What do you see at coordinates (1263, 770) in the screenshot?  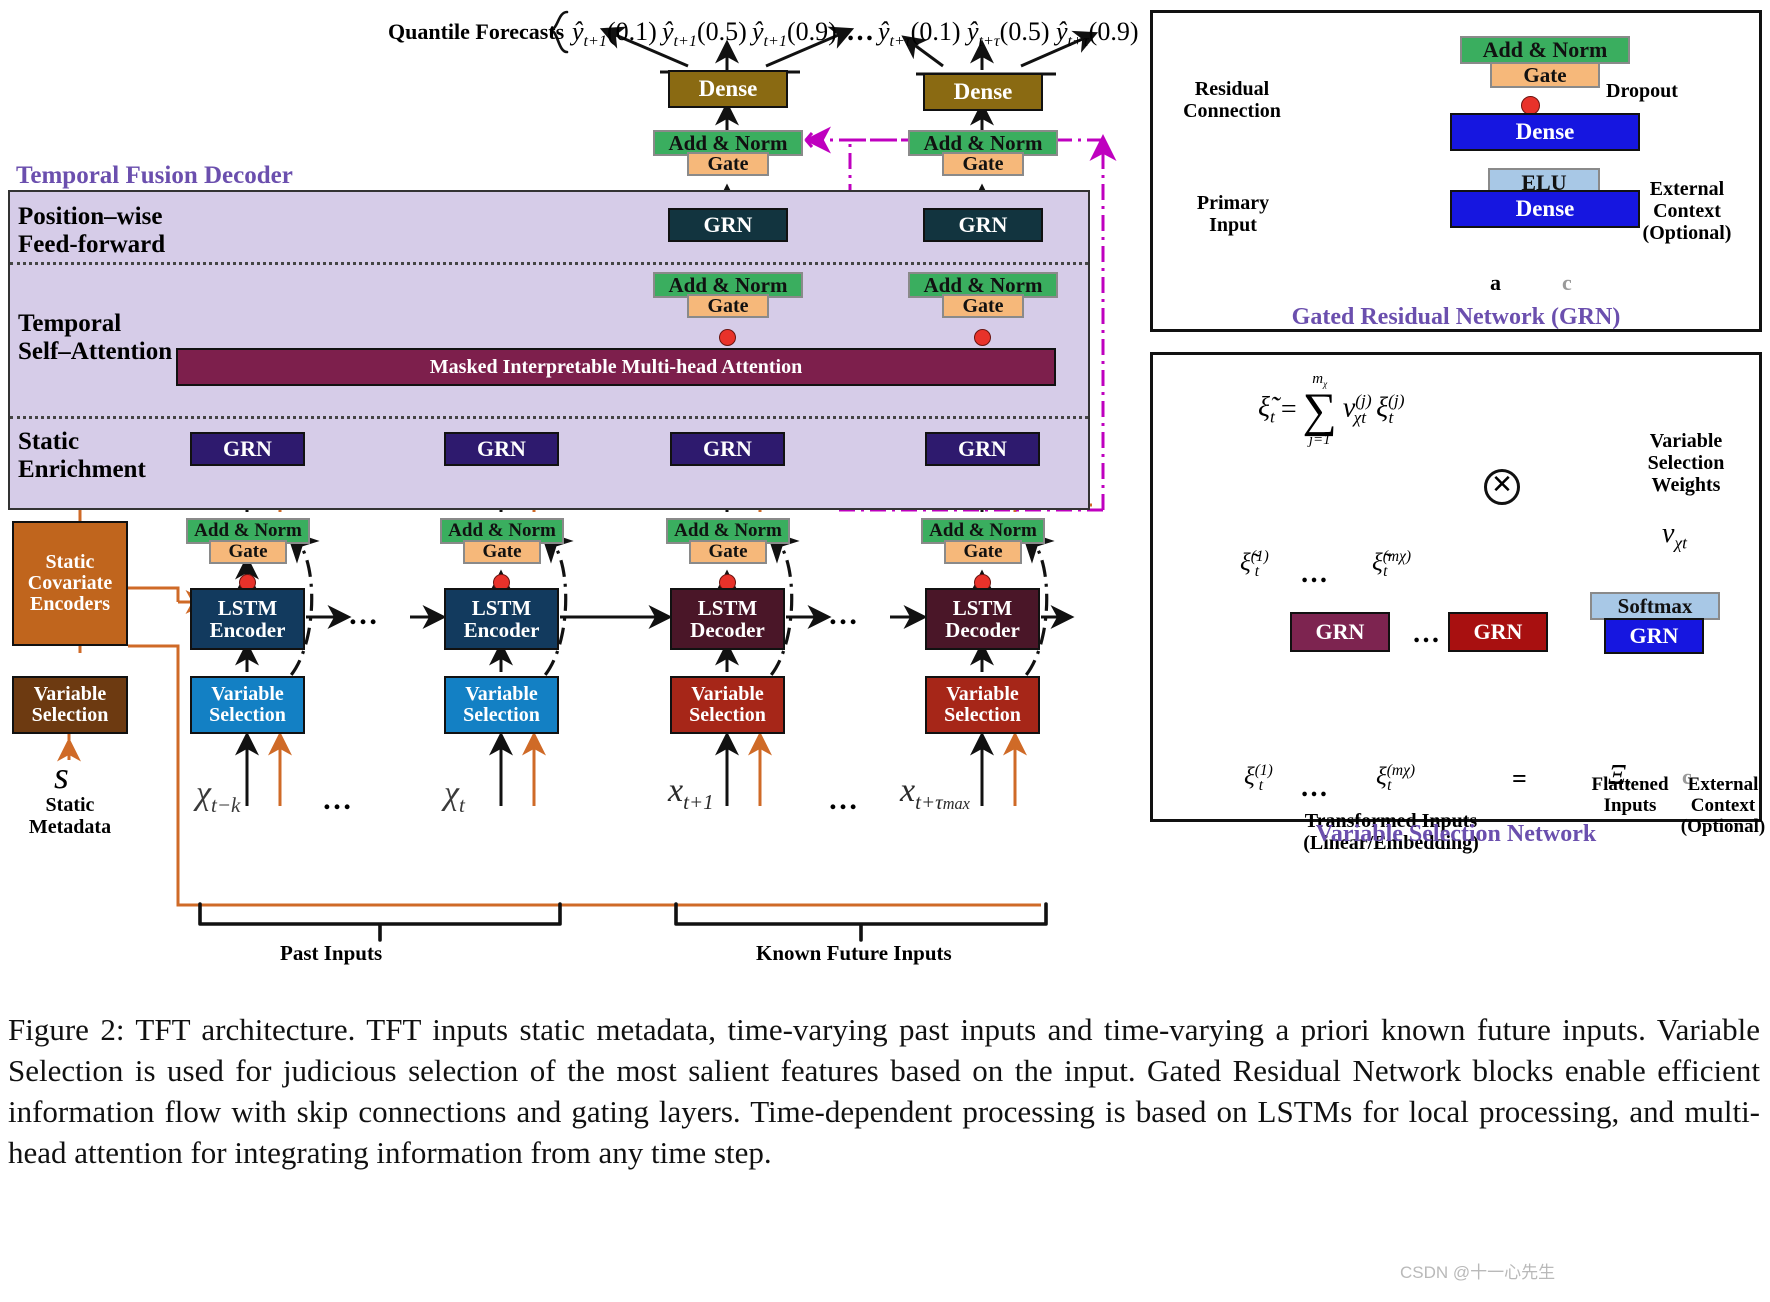 I see `x1-sup: (1)` at bounding box center [1263, 770].